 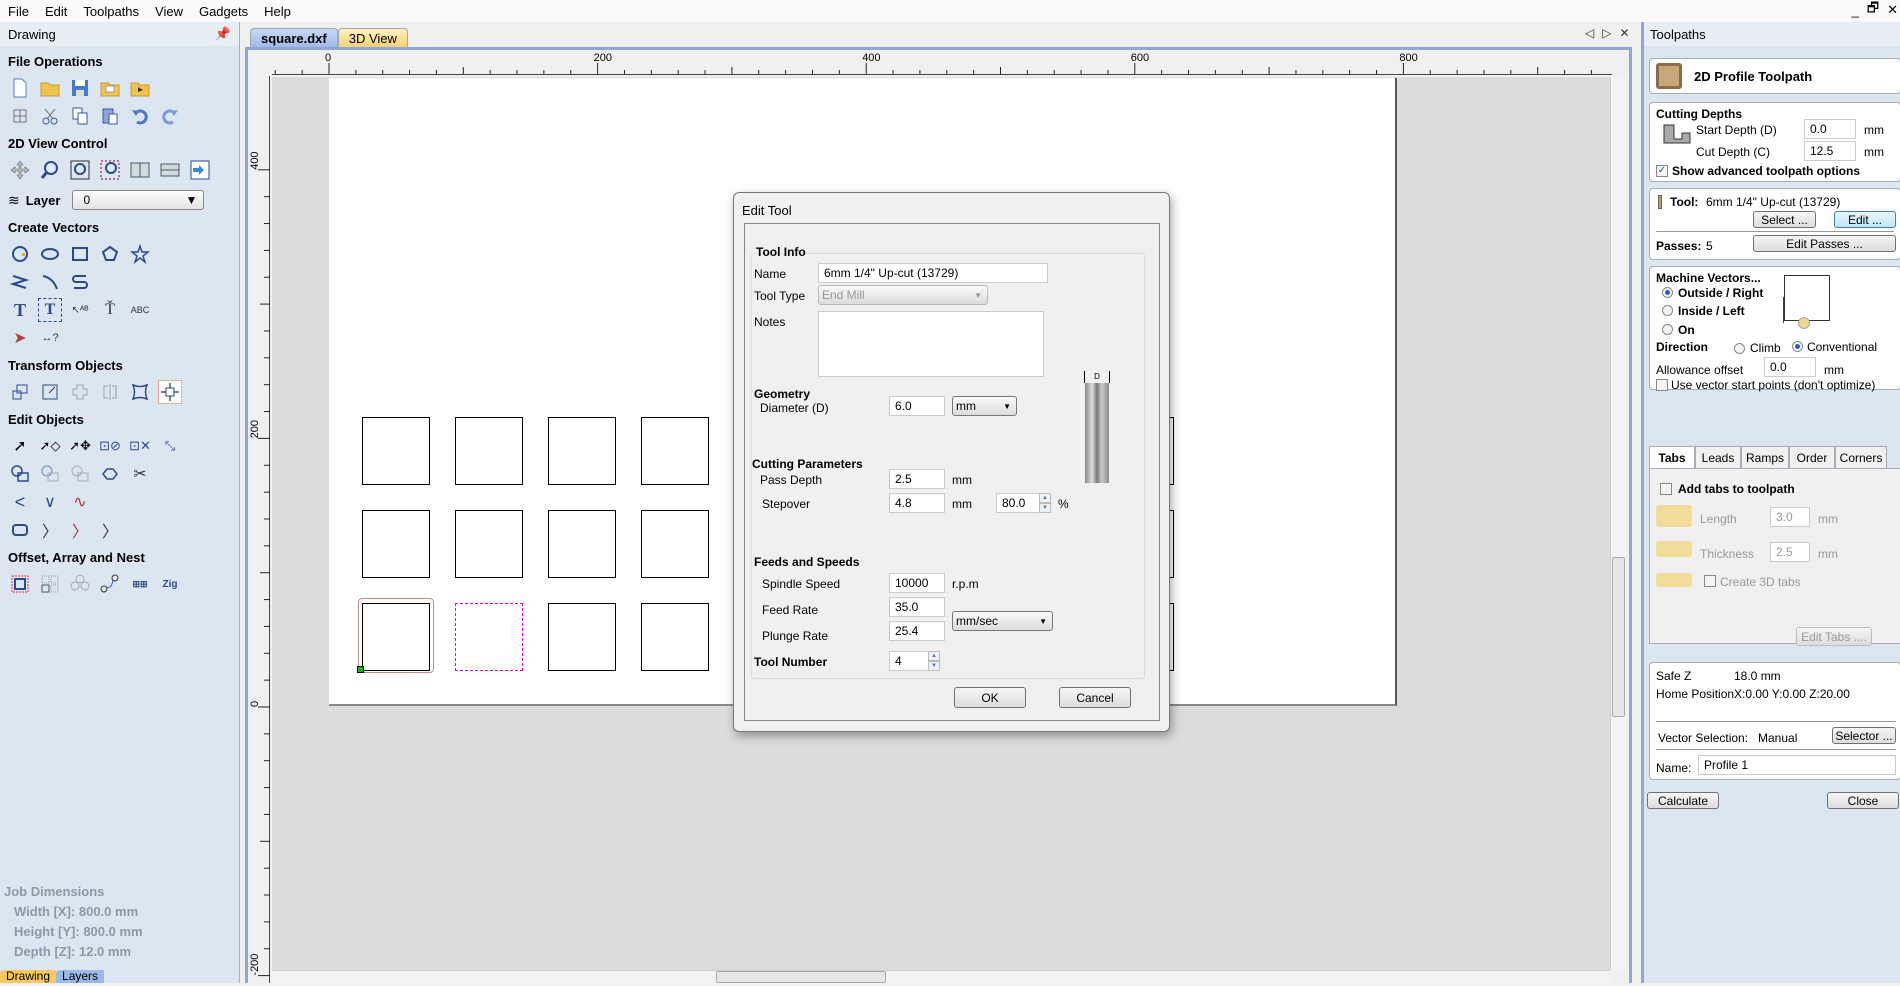 What do you see at coordinates (50, 392) in the screenshot?
I see `scale-icon` at bounding box center [50, 392].